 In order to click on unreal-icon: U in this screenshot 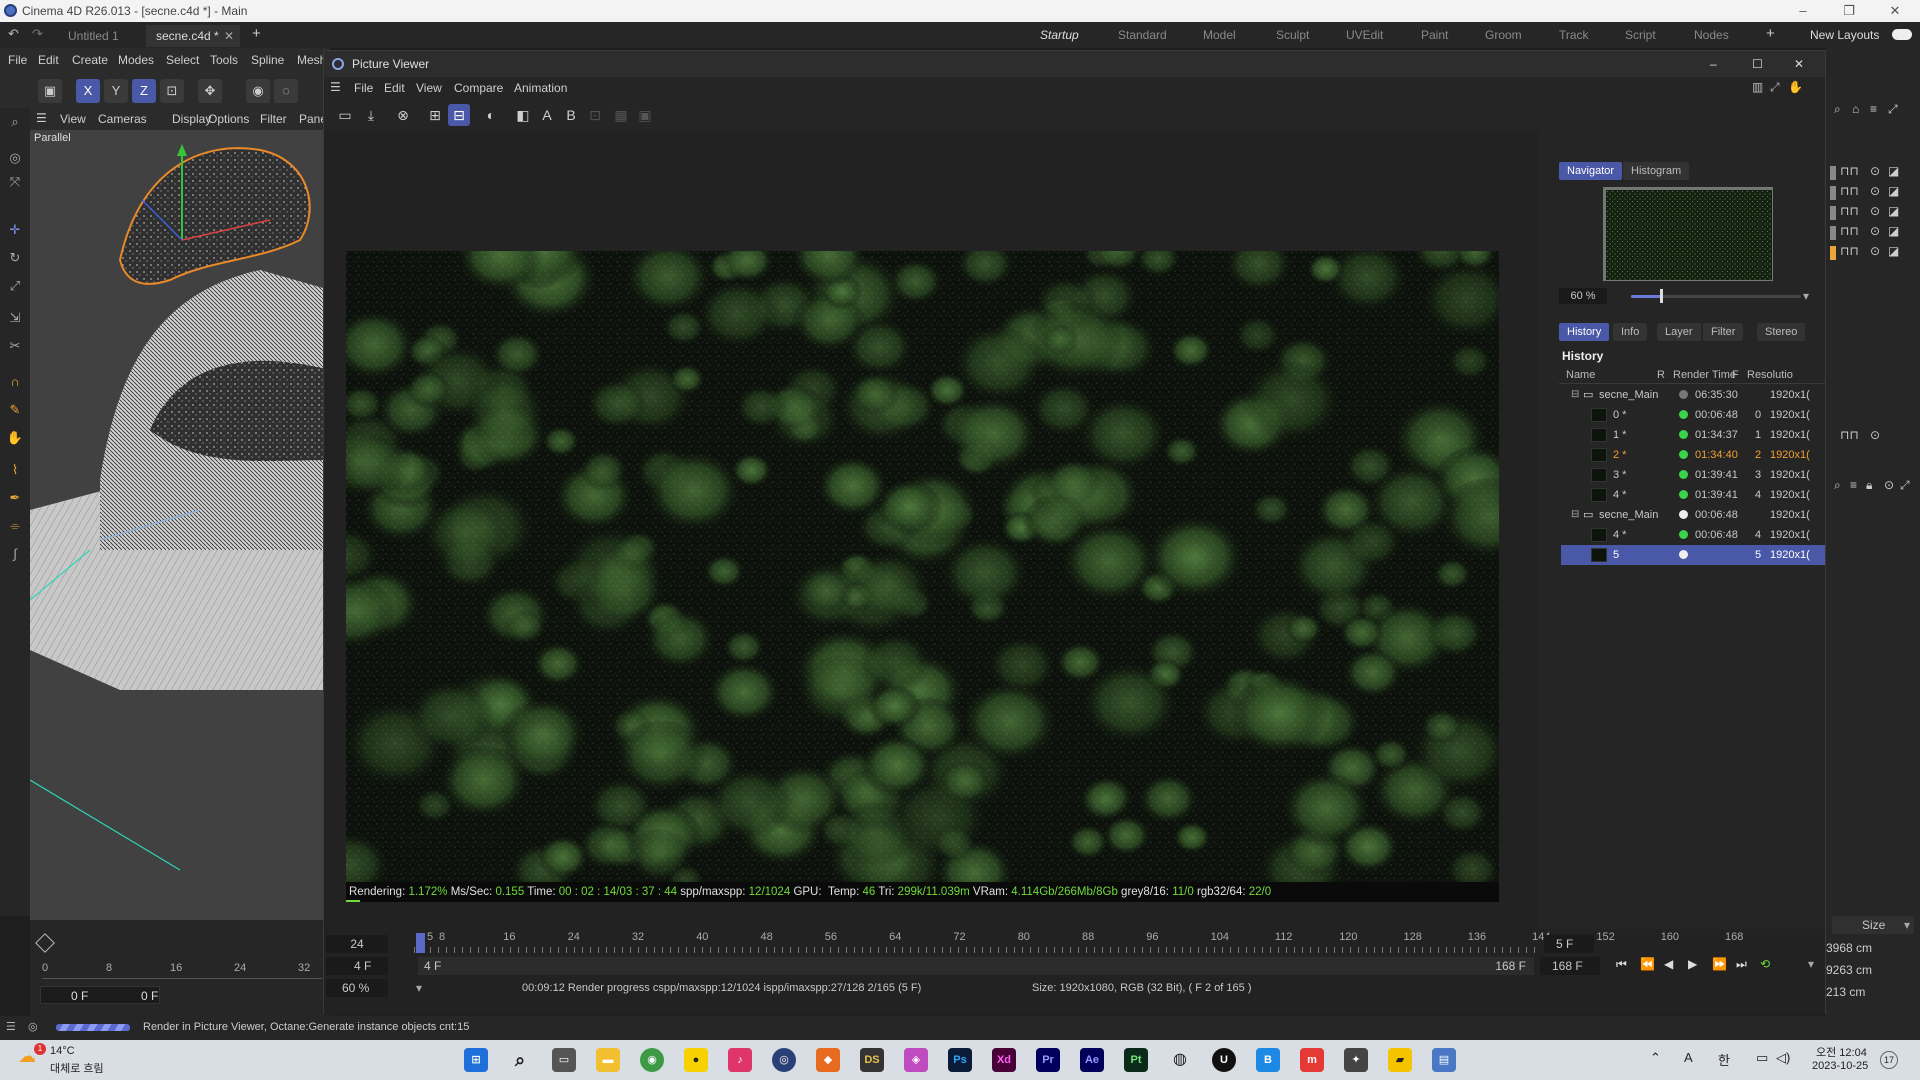, I will do `click(1224, 1060)`.